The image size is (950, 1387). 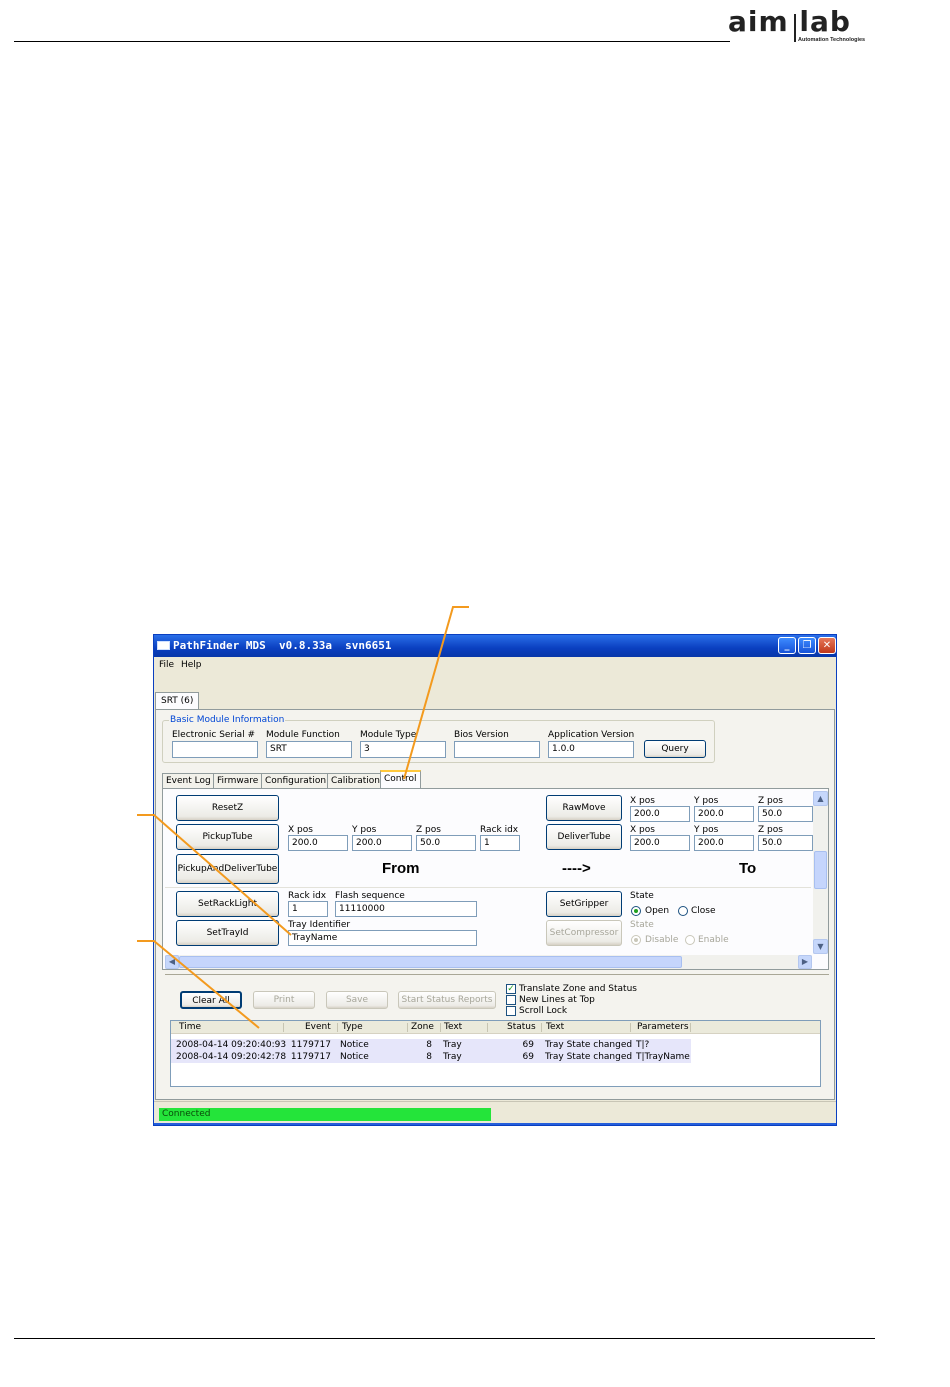 I want to click on col-event: Event, so click(x=318, y=1027).